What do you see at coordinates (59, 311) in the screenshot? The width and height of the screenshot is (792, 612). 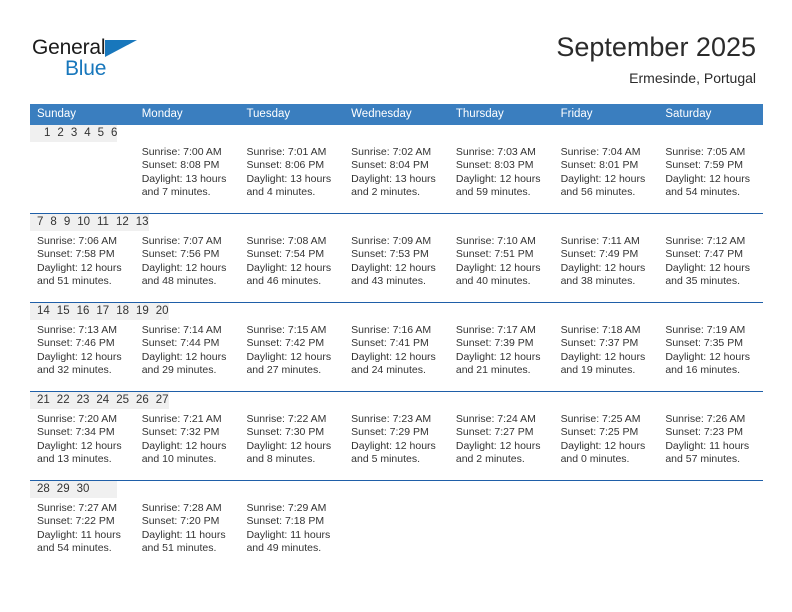 I see `day-number: 15` at bounding box center [59, 311].